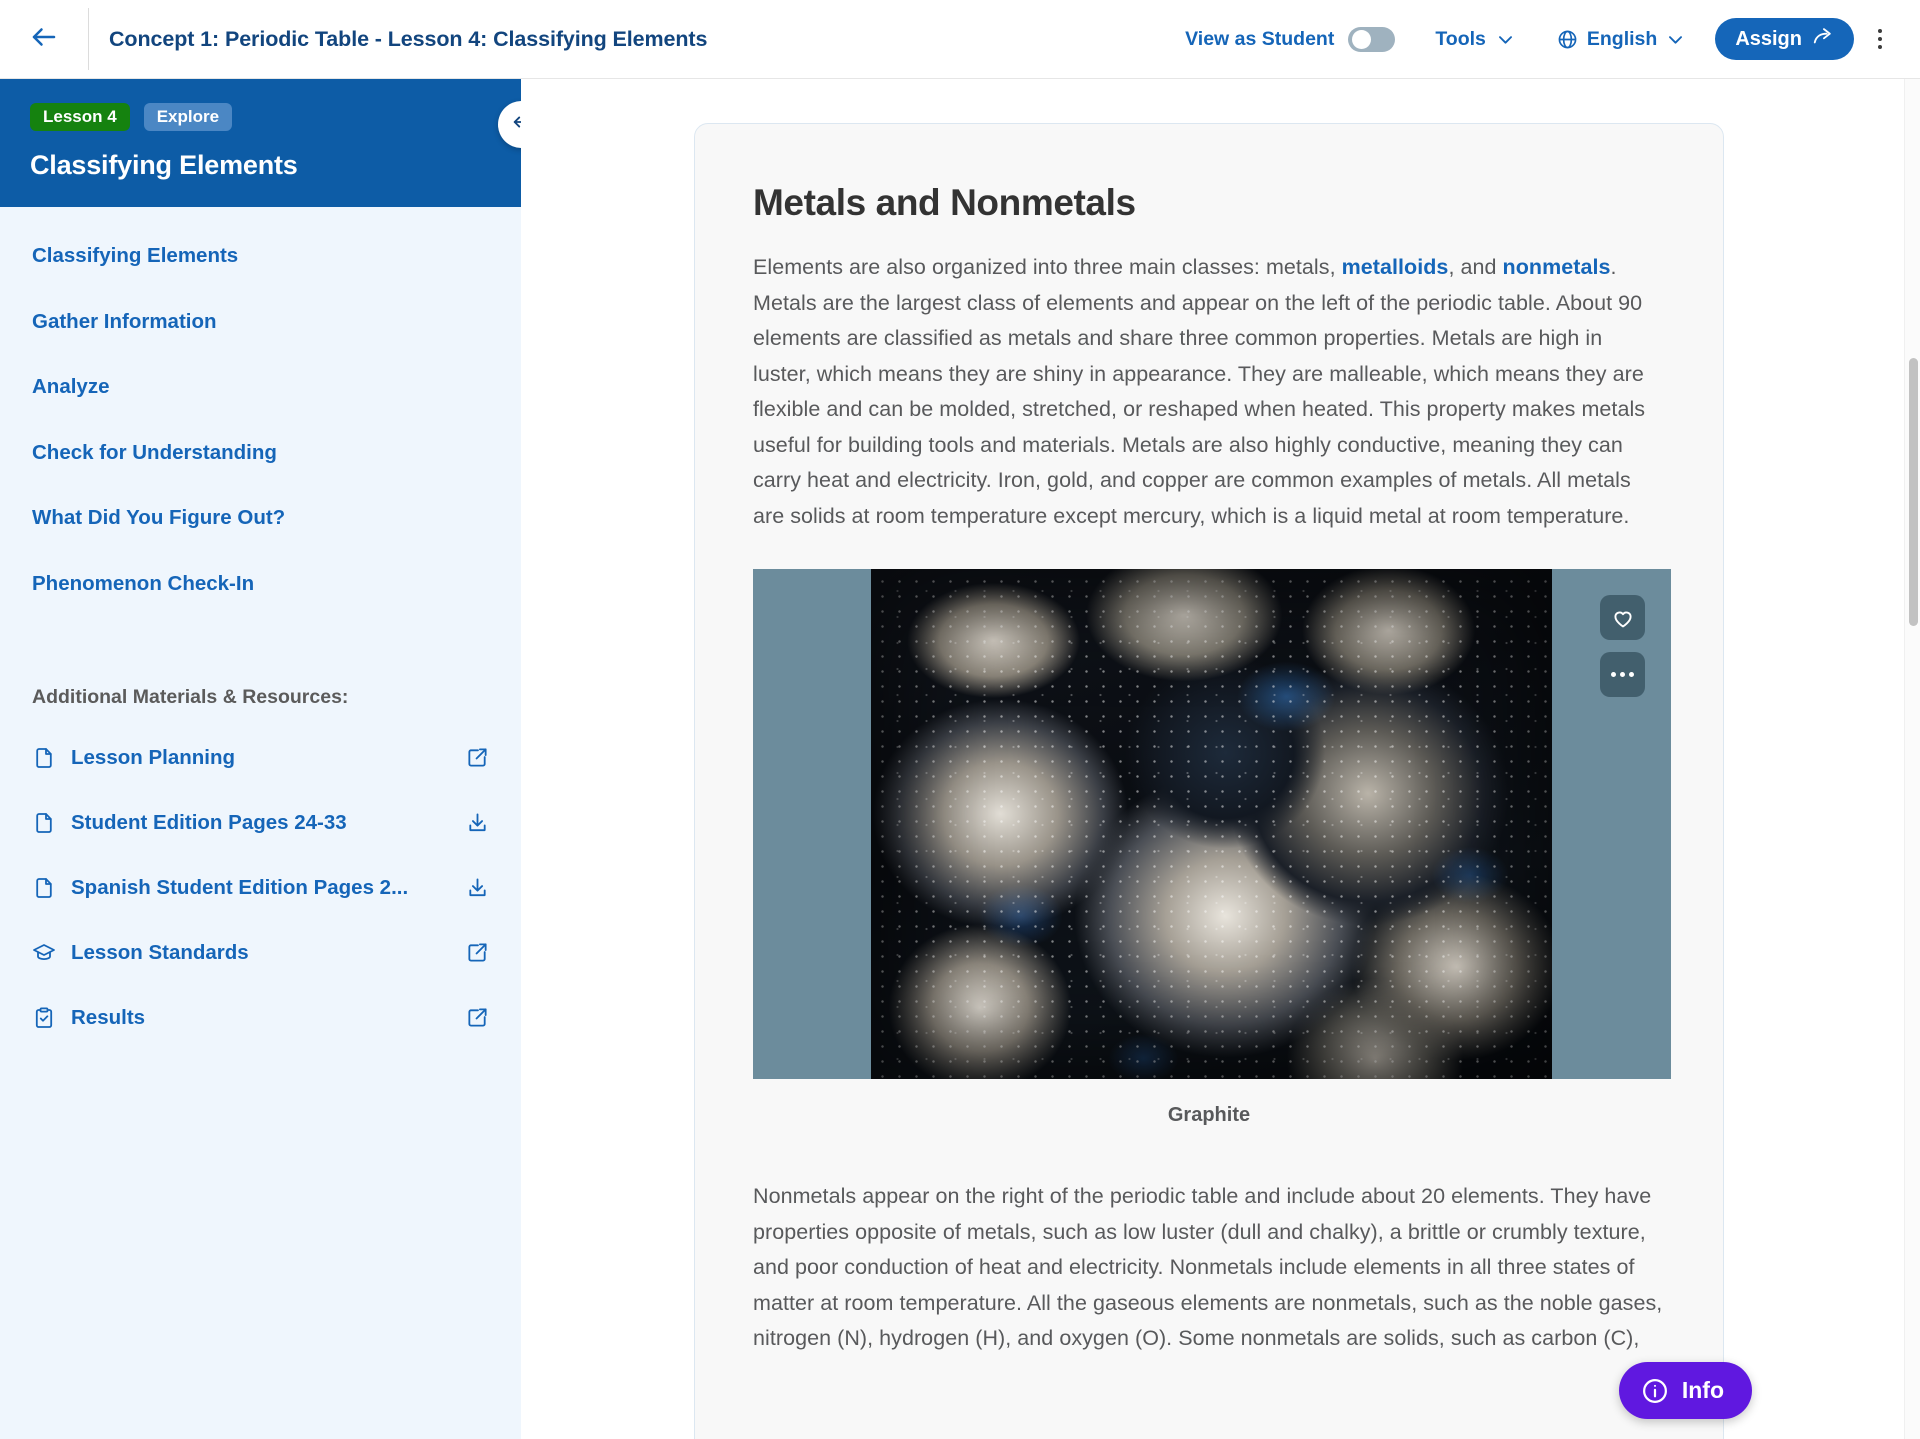 The image size is (1920, 1439). What do you see at coordinates (260, 518) in the screenshot?
I see `sidebar-item-what-did-you-figure-out: What Did You Figure Out?` at bounding box center [260, 518].